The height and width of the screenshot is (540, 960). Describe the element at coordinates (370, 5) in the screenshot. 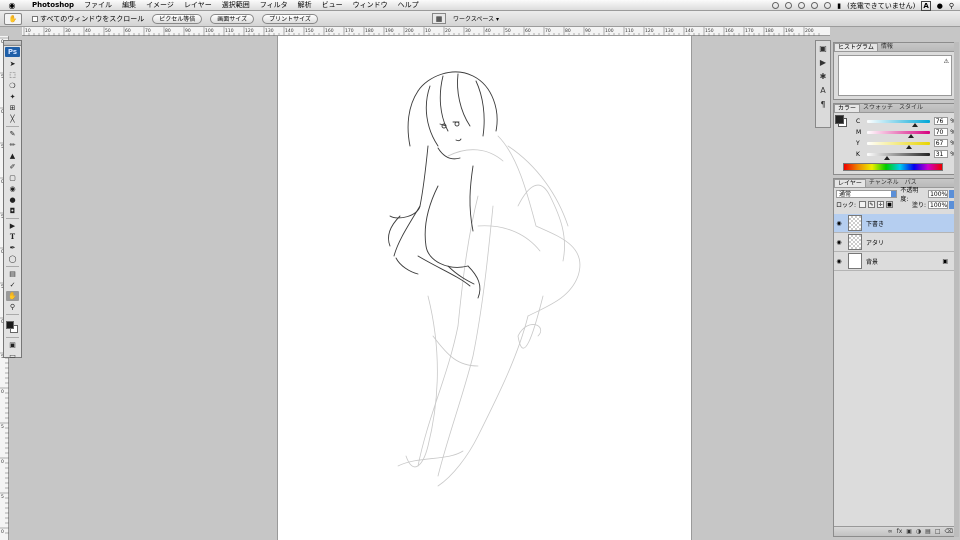

I see `menu-window: ウィンドウ` at that location.